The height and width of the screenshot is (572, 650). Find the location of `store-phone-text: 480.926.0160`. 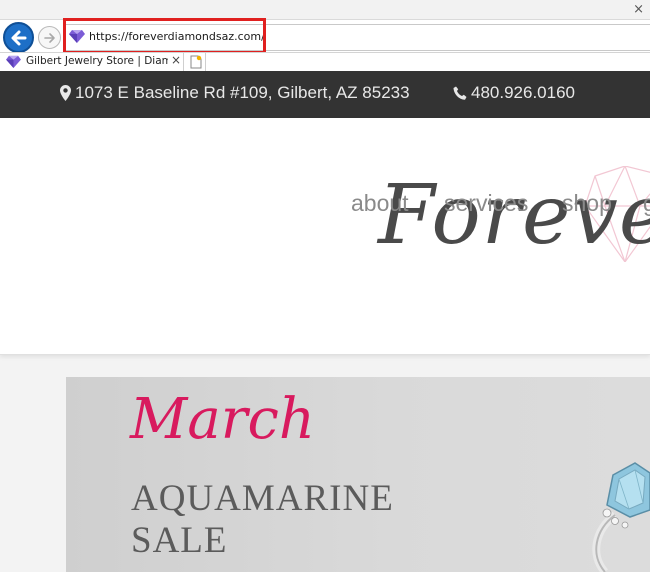

store-phone-text: 480.926.0160 is located at coordinates (523, 92).